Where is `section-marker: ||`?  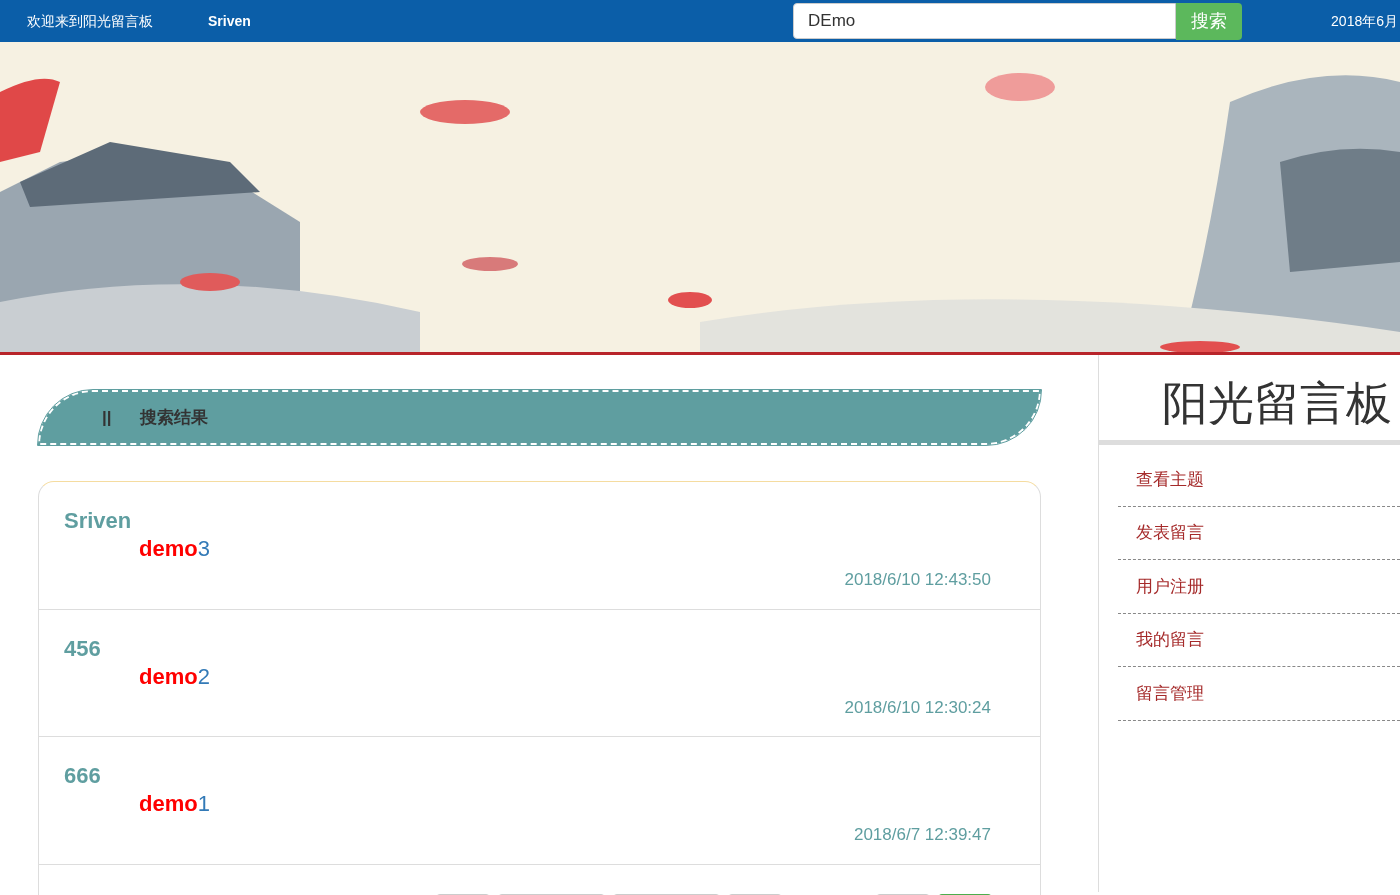 section-marker: || is located at coordinates (107, 417).